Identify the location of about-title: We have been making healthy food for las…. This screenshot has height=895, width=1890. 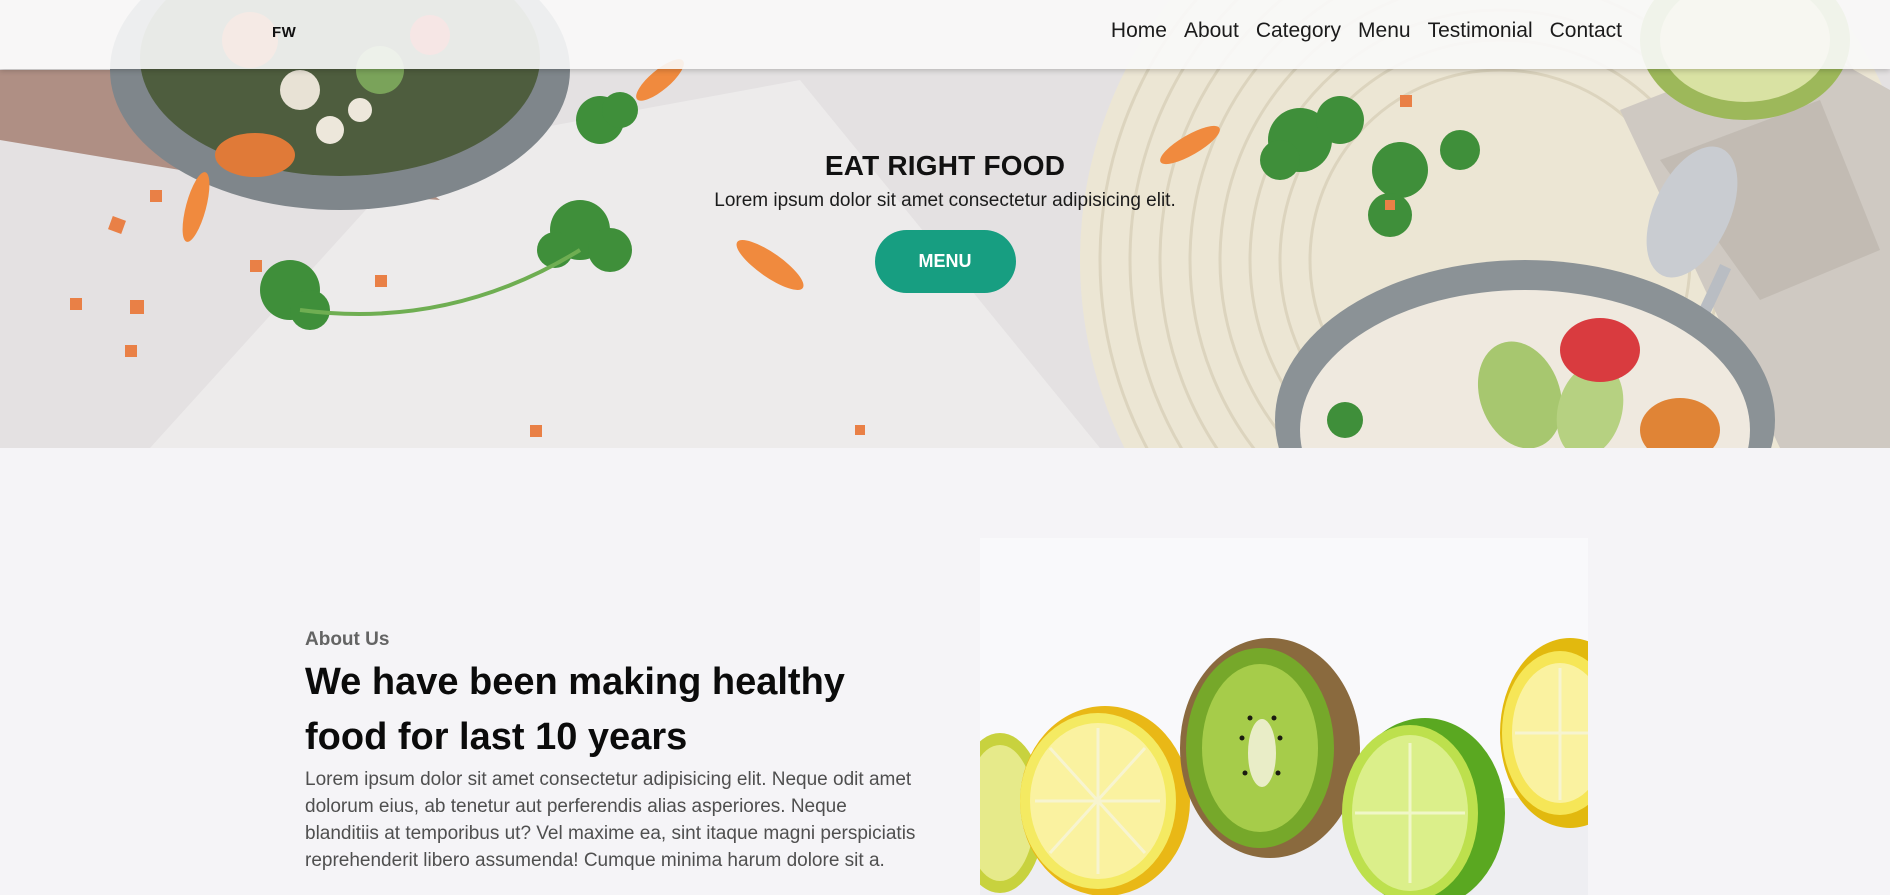
(575, 709).